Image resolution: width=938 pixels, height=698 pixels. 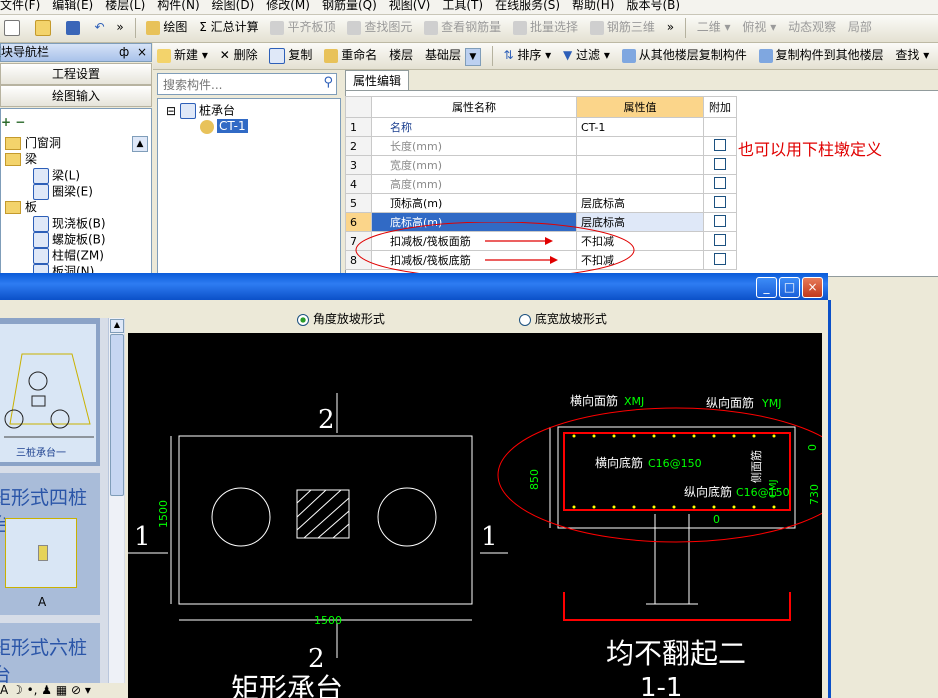 What do you see at coordinates (116, 508) in the screenshot?
I see `scrollbar: ▲` at bounding box center [116, 508].